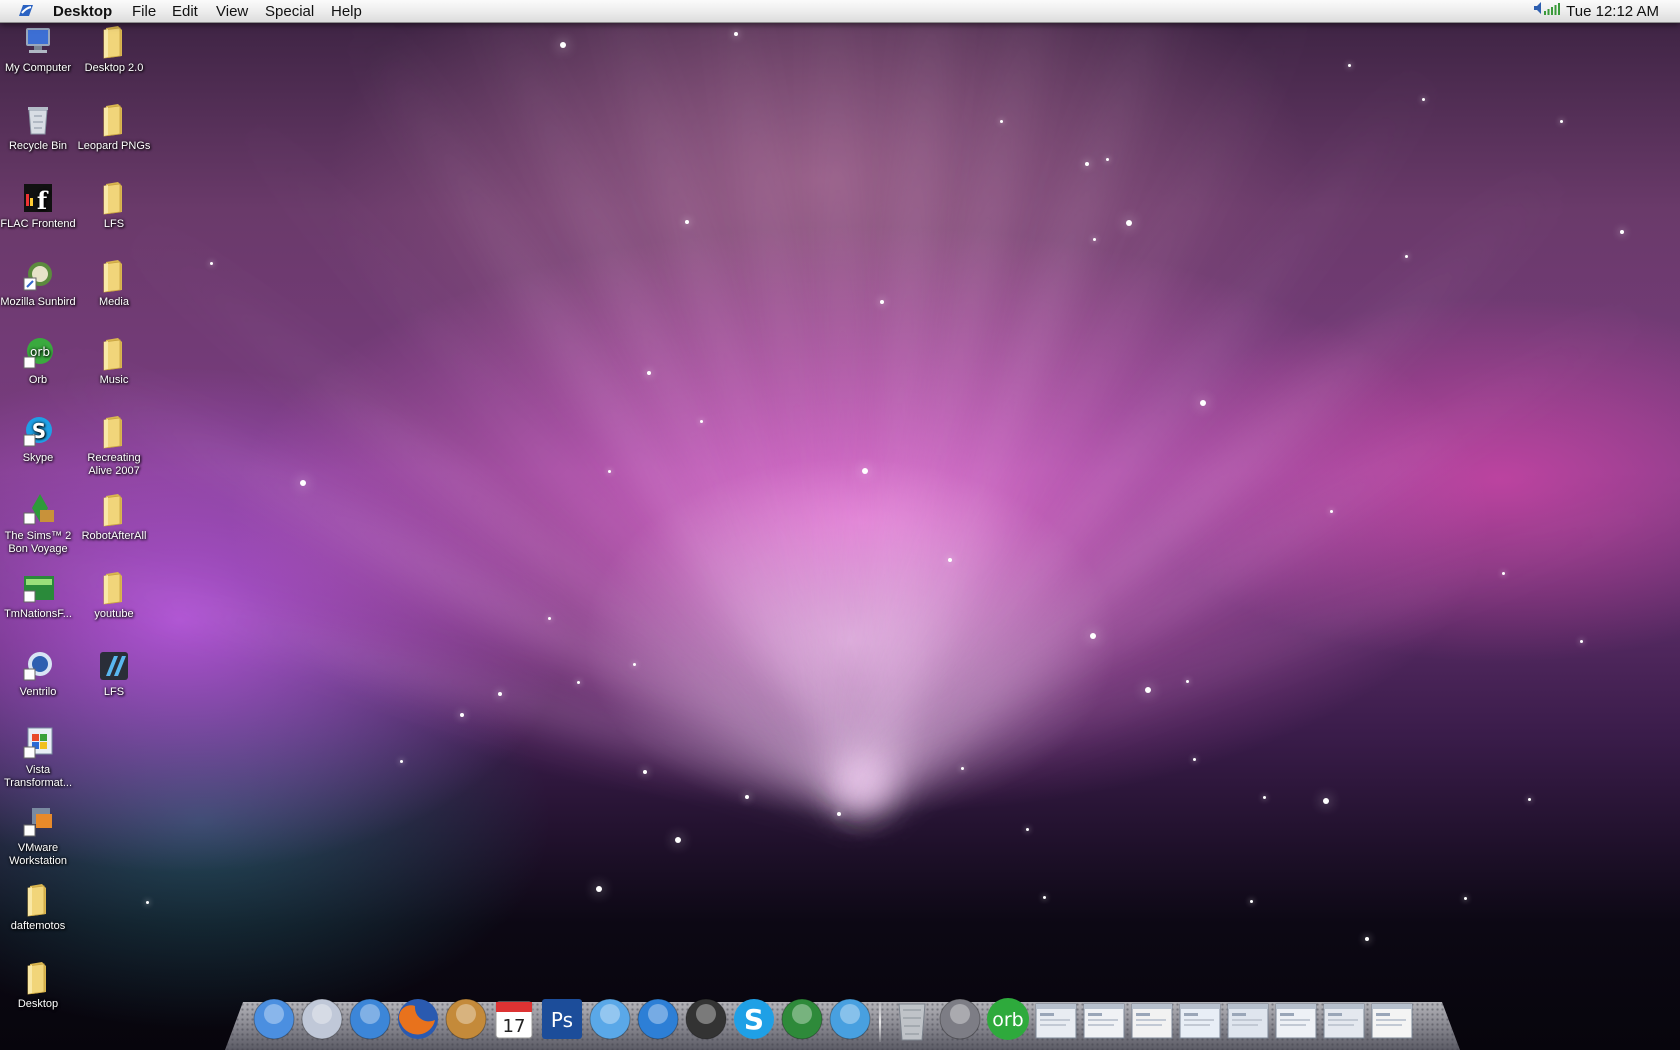 The height and width of the screenshot is (1050, 1680). Describe the element at coordinates (466, 1019) in the screenshot. I see `garageband-icon` at that location.